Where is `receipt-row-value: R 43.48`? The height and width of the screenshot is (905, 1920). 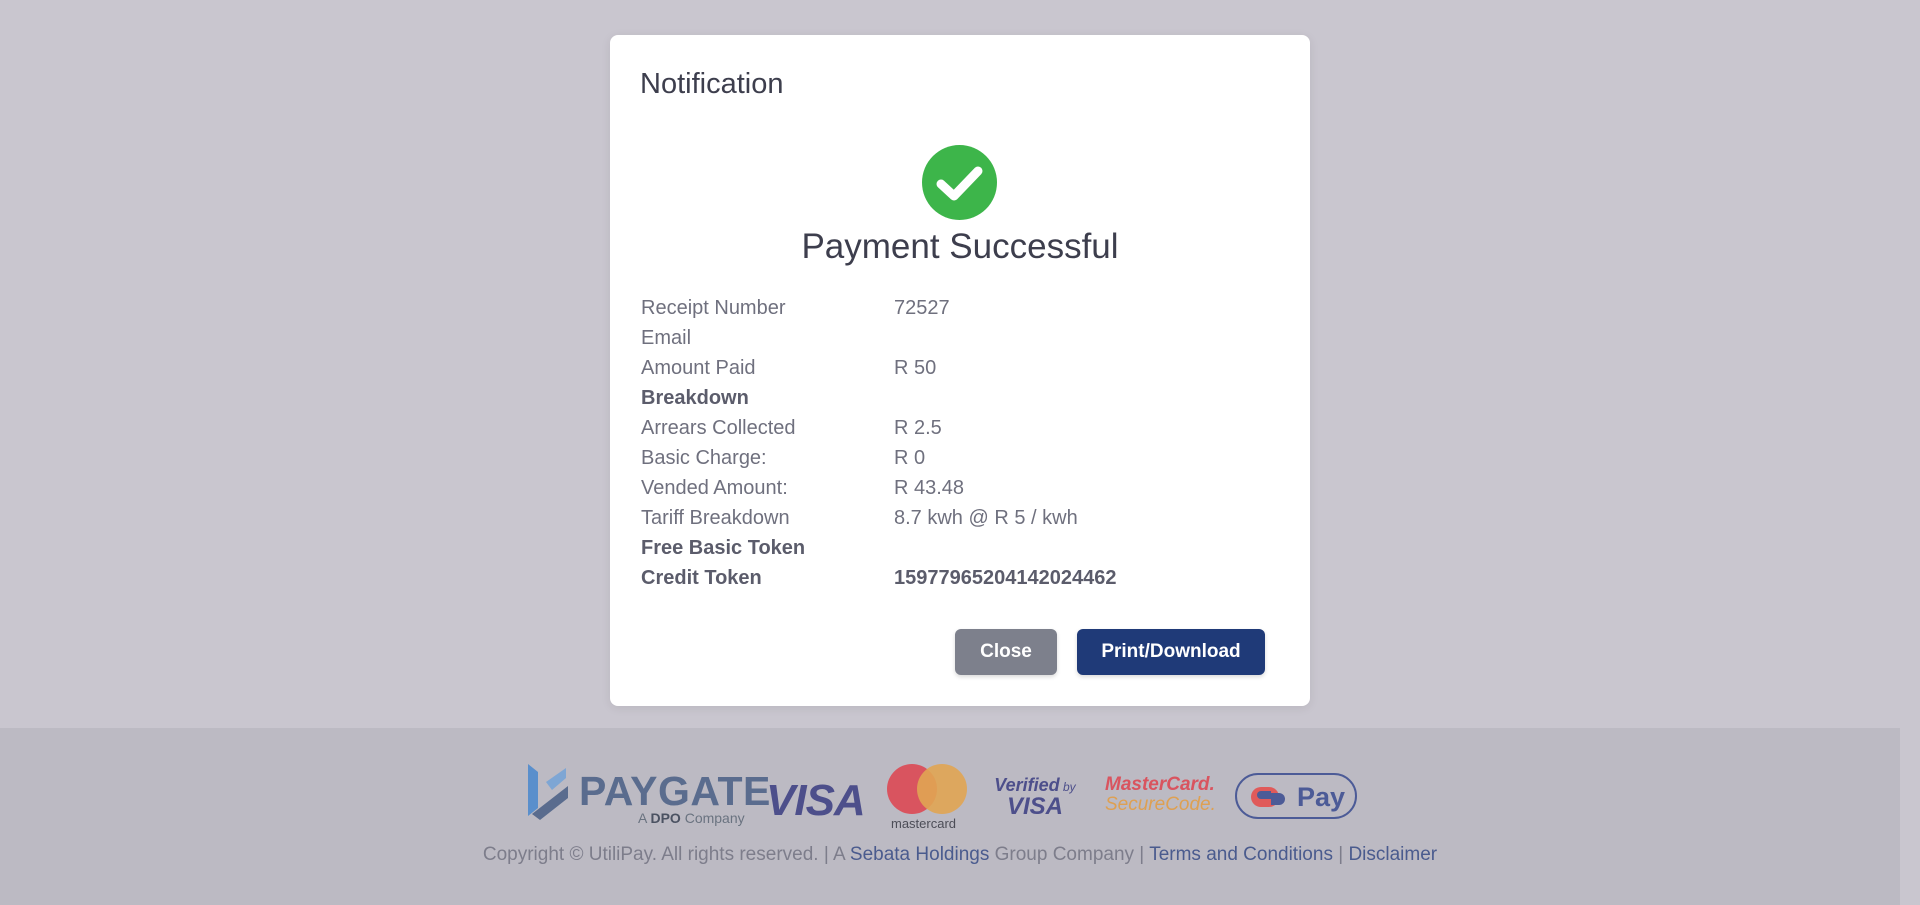 receipt-row-value: R 43.48 is located at coordinates (929, 488).